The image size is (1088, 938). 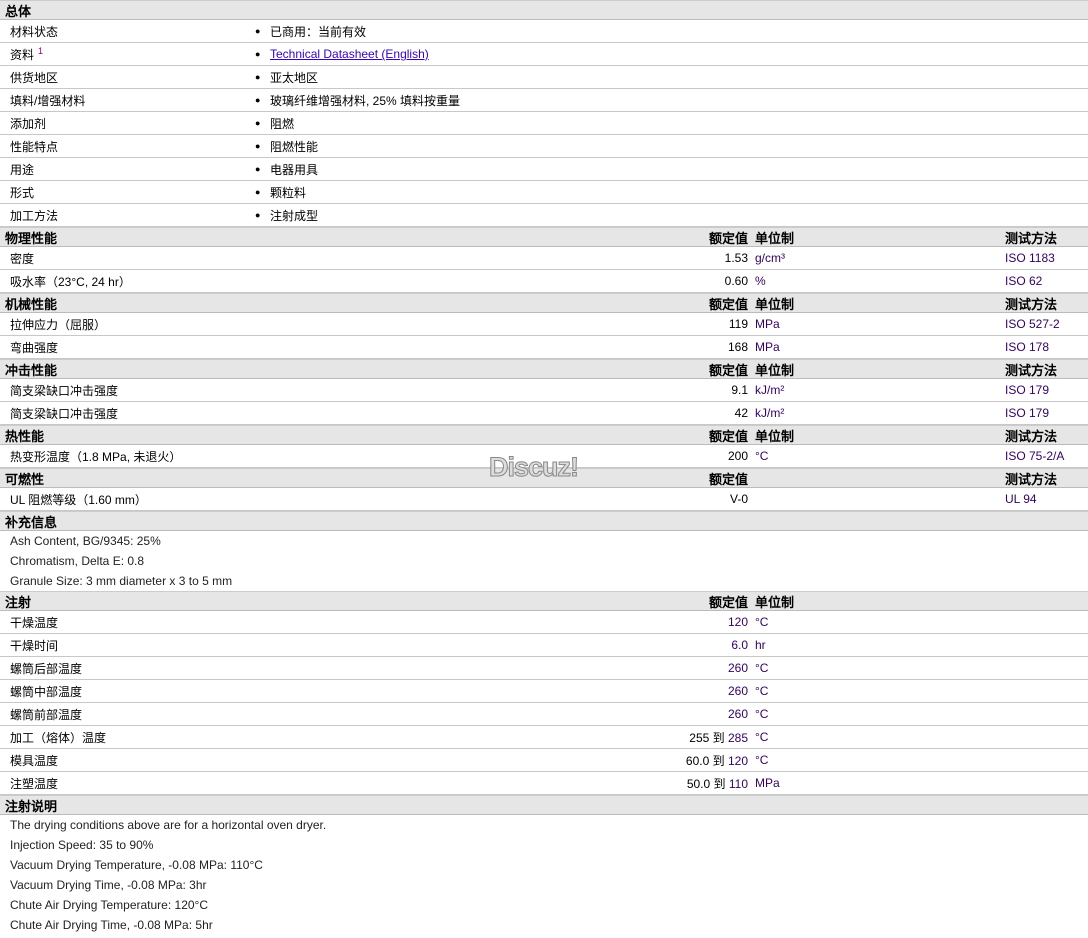 I want to click on section-title: 机械性能, so click(x=31, y=304).